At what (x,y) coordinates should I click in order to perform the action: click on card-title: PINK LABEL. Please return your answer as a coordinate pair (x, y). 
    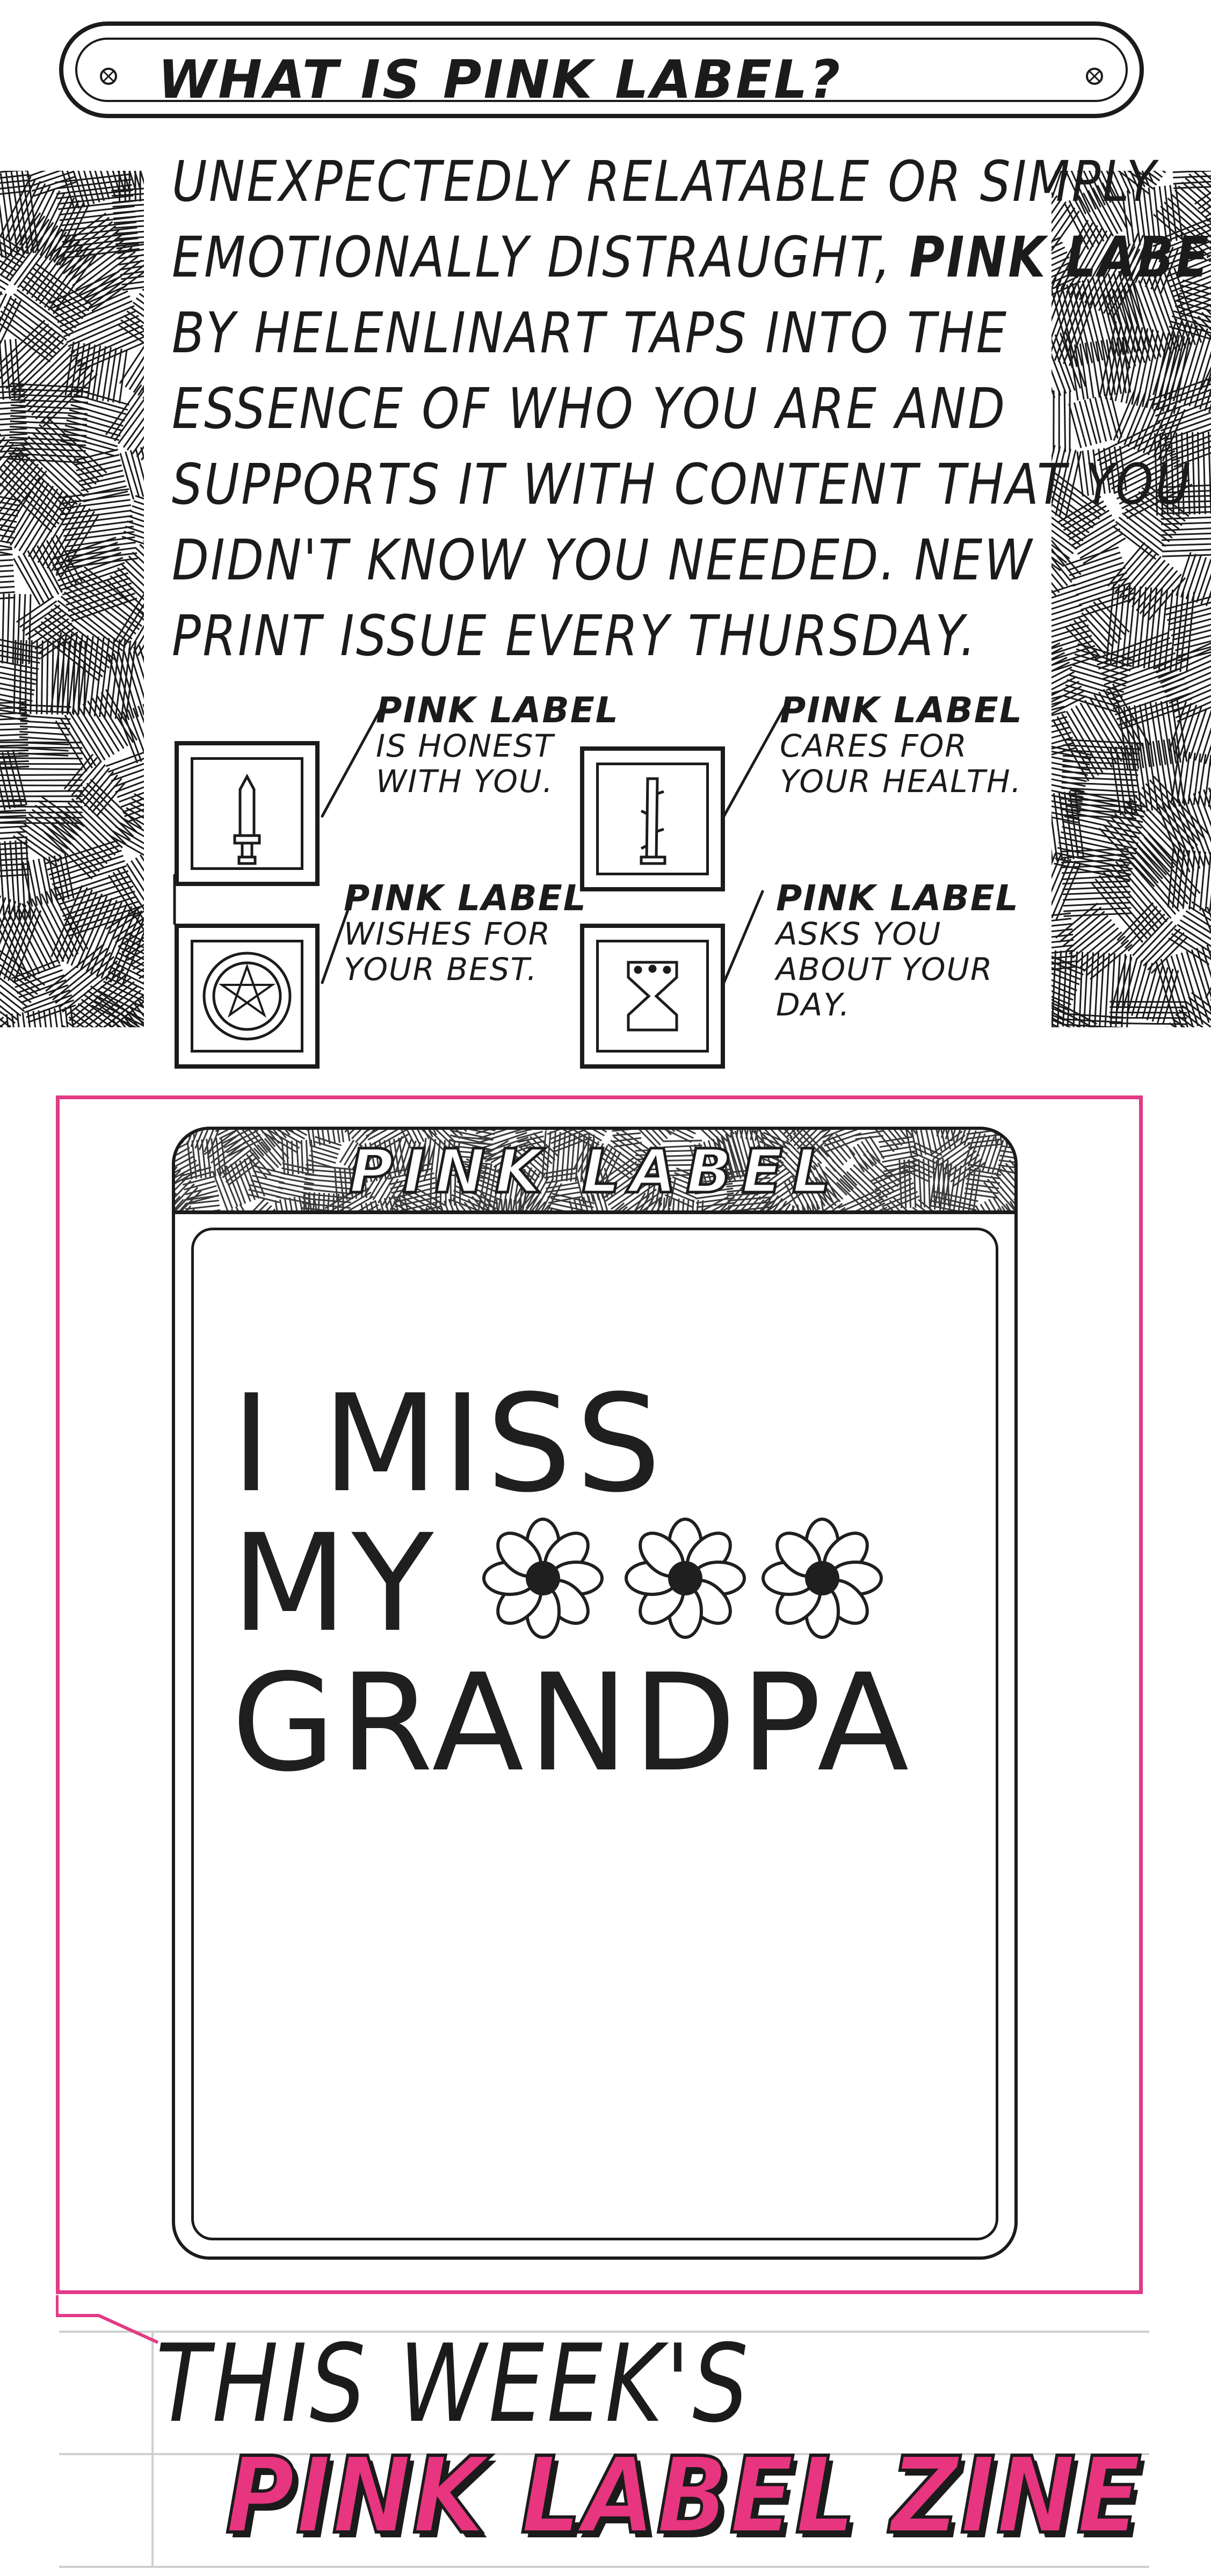
    Looking at the image, I should click on (594, 1172).